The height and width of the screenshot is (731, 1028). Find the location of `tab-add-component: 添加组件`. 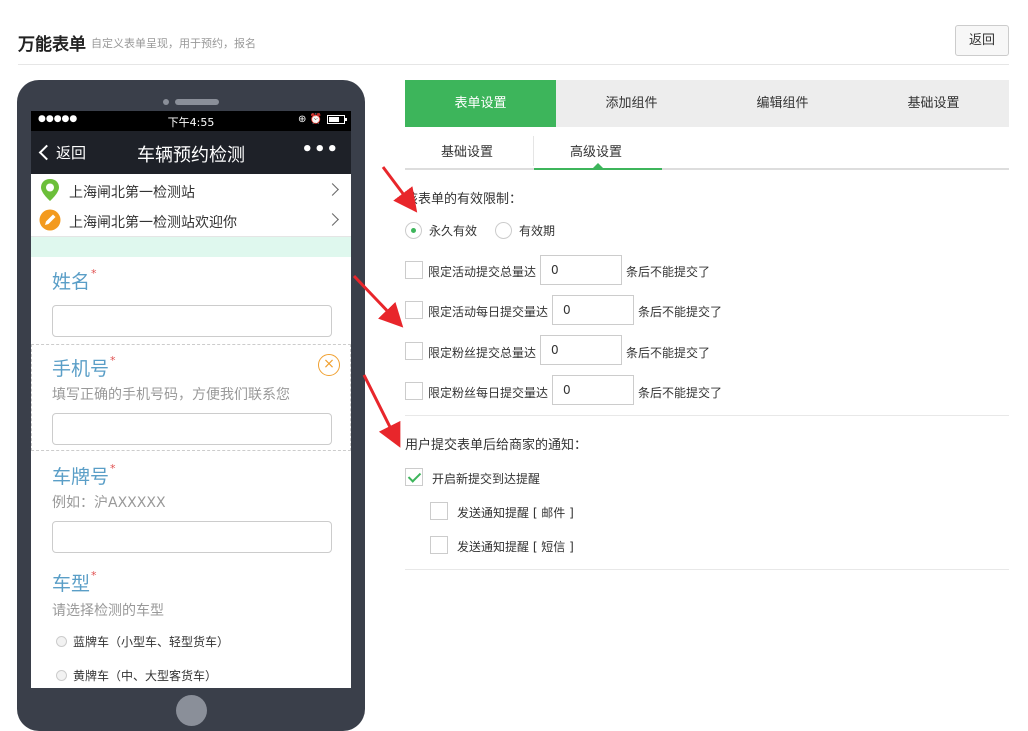

tab-add-component: 添加组件 is located at coordinates (631, 103).